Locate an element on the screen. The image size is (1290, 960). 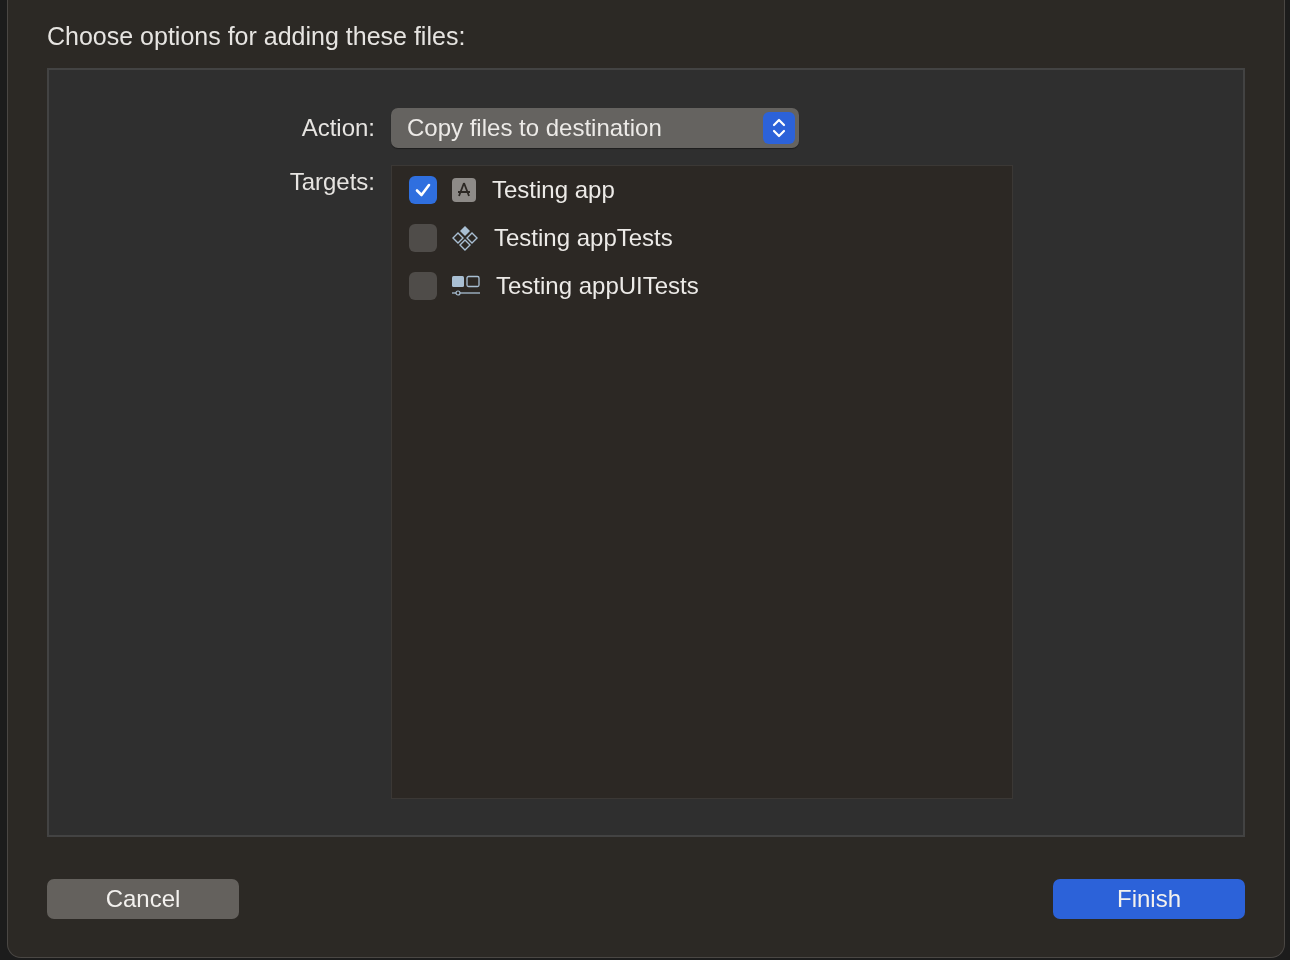
diamonds-icon is located at coordinates (465, 238).